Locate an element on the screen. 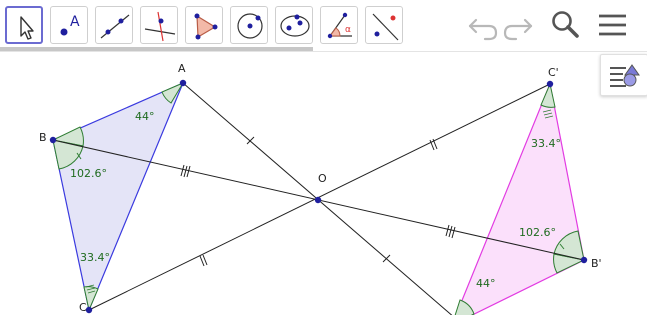 The image size is (647, 315). circle-tool-icon is located at coordinates (250, 26).